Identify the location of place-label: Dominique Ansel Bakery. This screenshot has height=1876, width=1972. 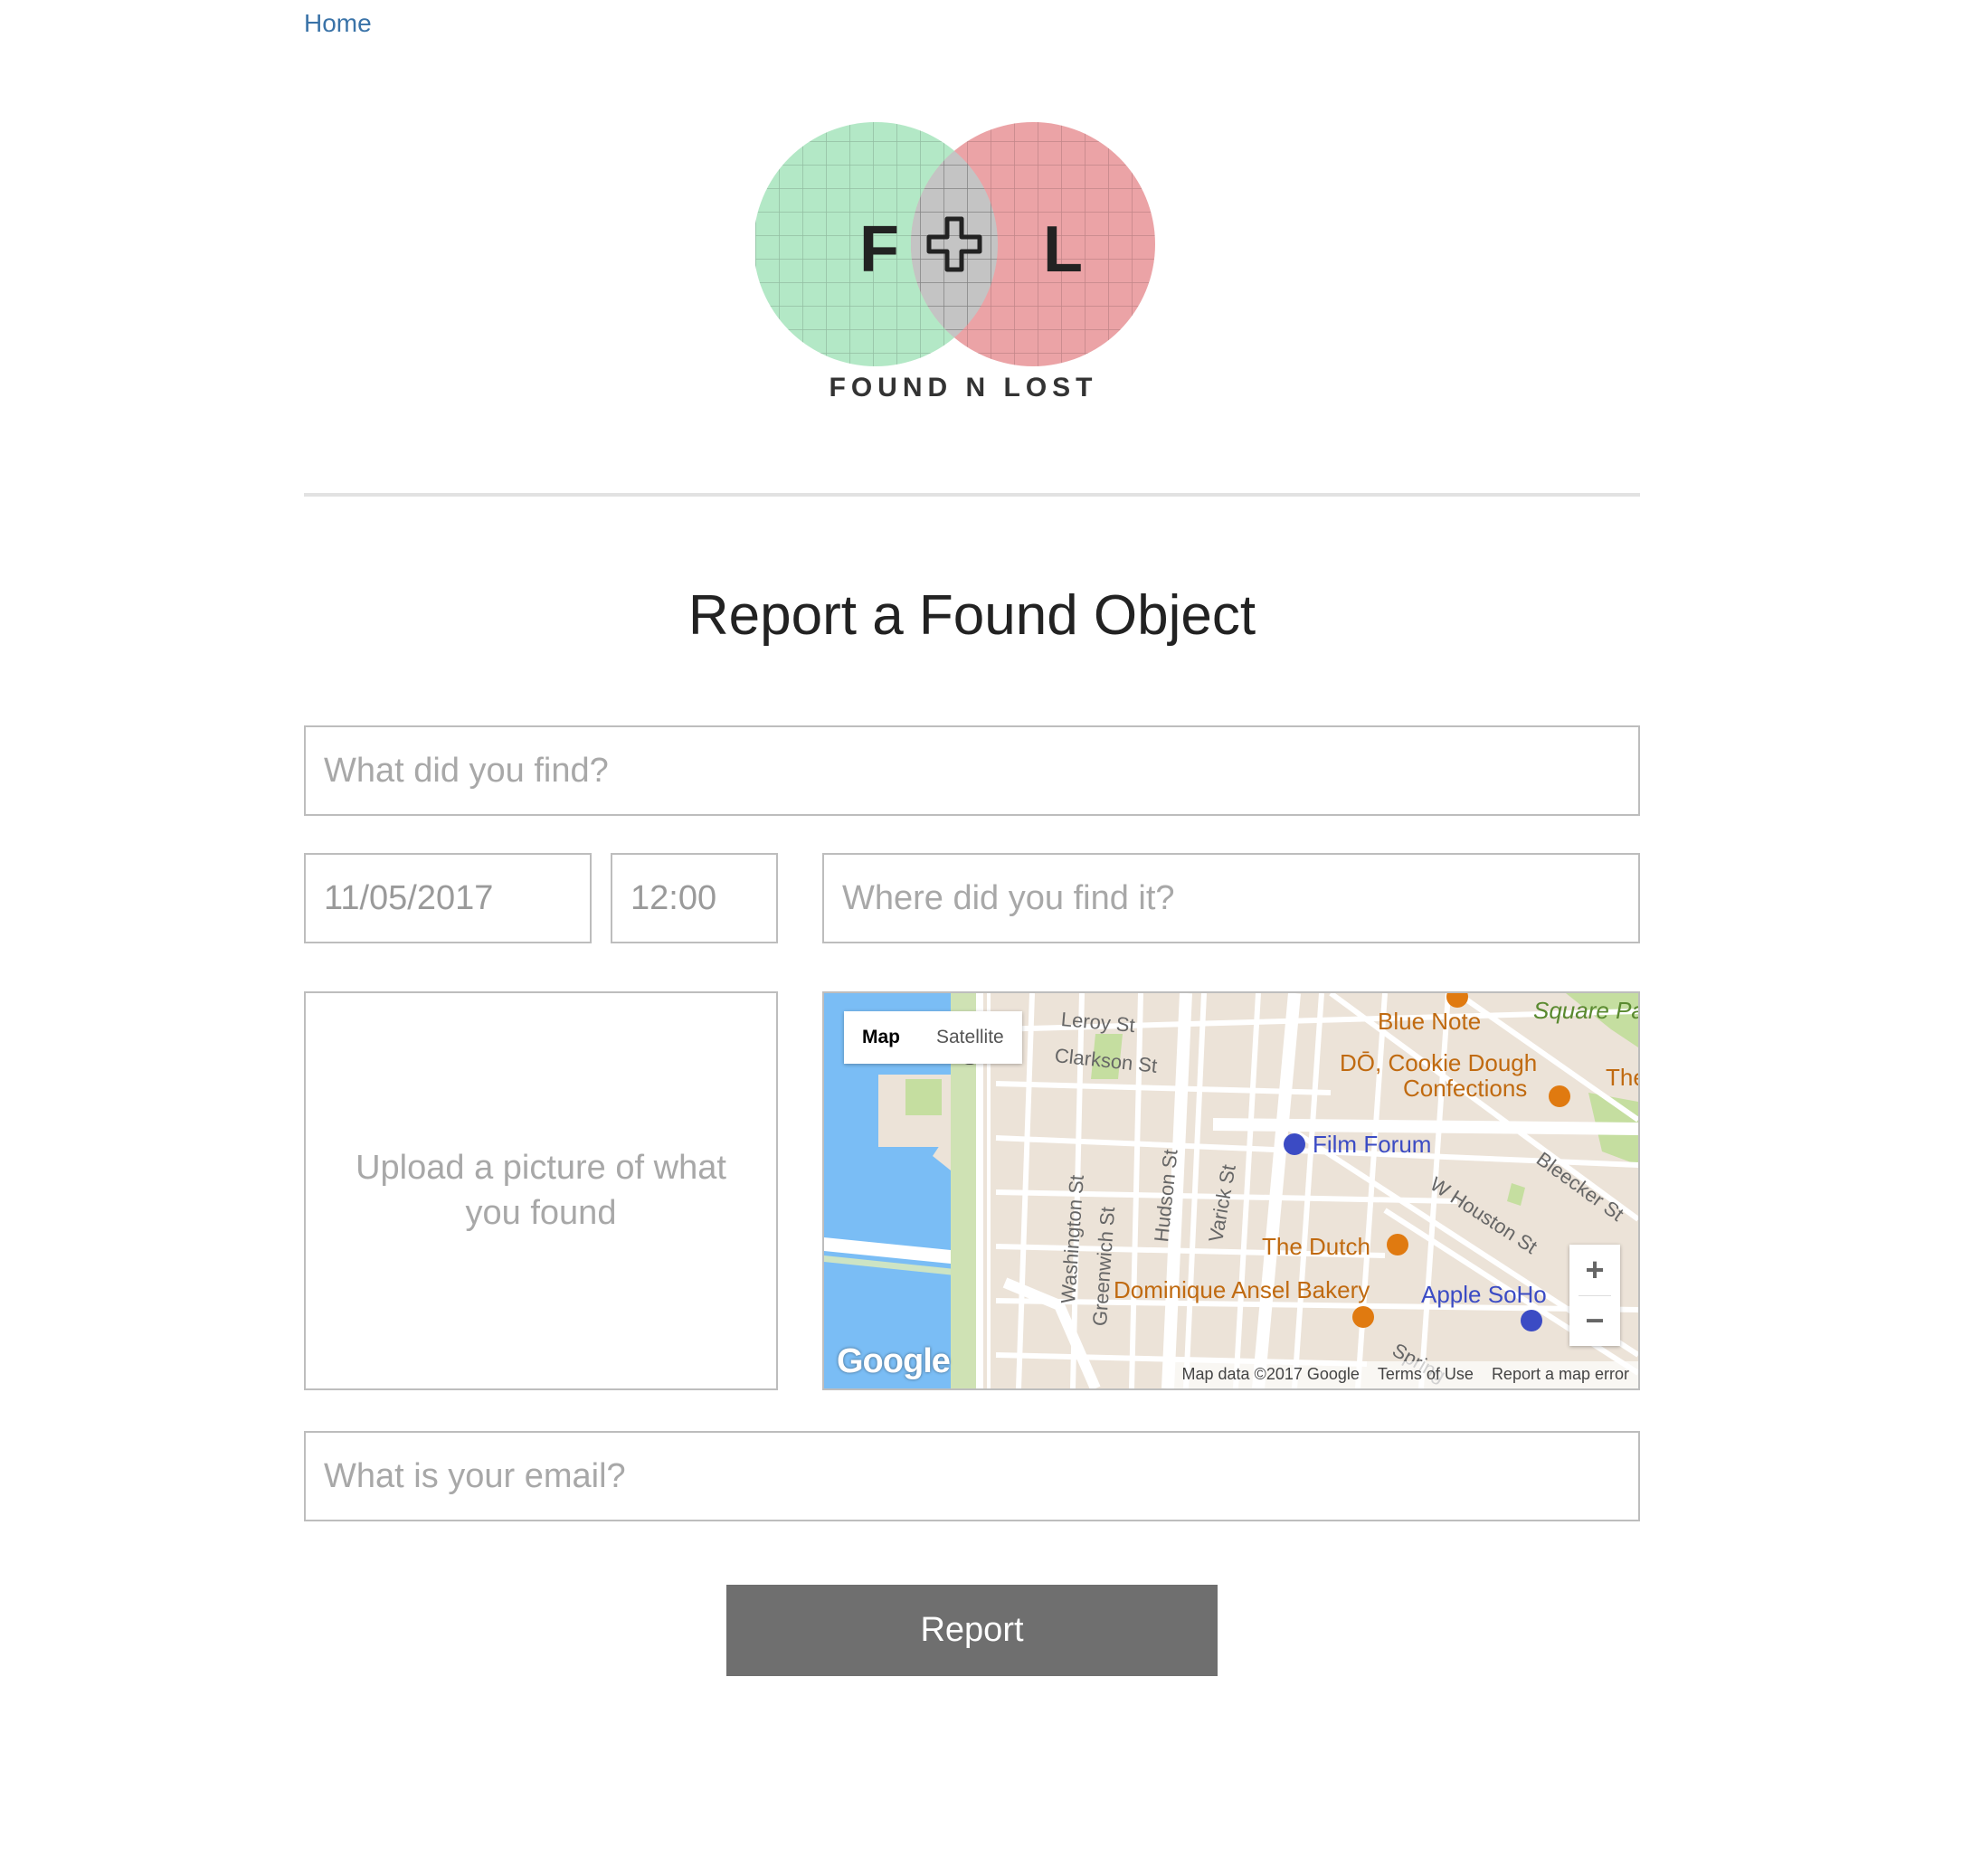
(1242, 1289).